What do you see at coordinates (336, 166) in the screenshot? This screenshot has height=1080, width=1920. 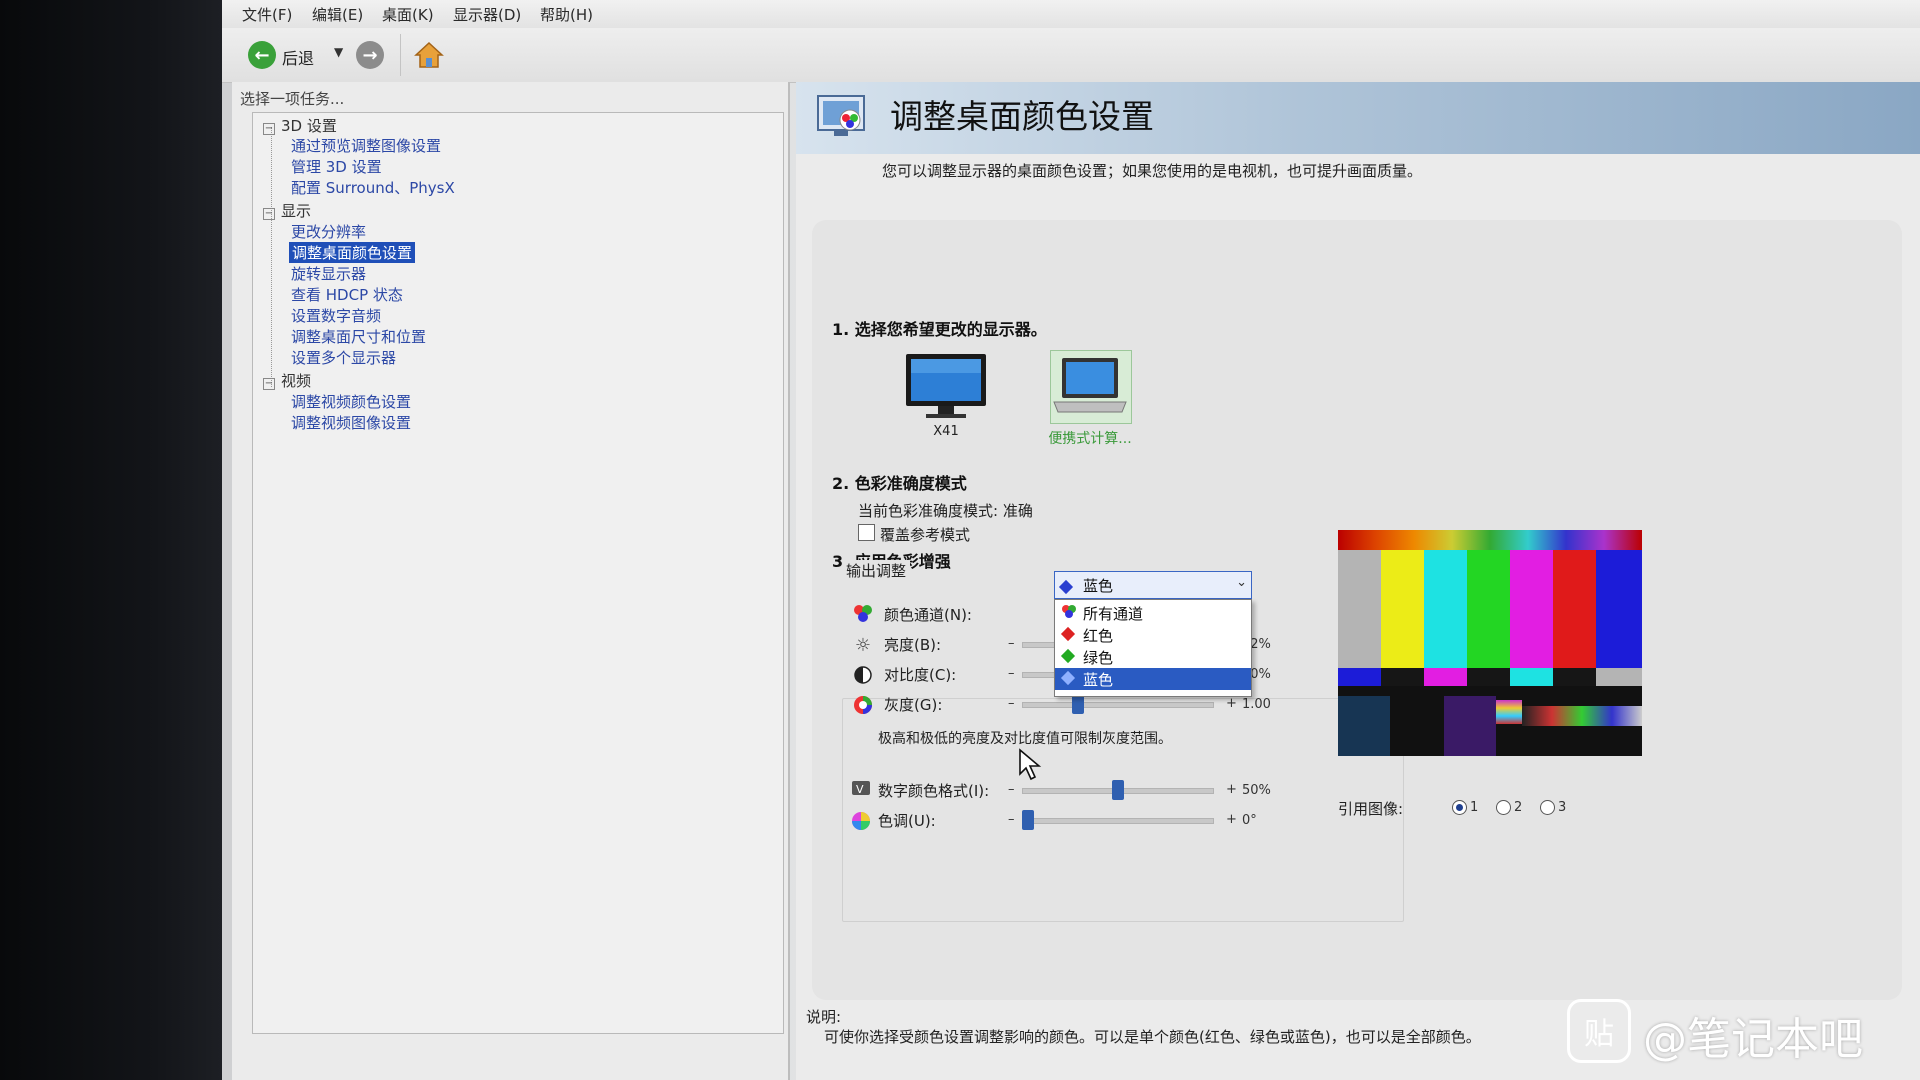 I see `tree-item-manage-3d: 管理 3D 设置` at bounding box center [336, 166].